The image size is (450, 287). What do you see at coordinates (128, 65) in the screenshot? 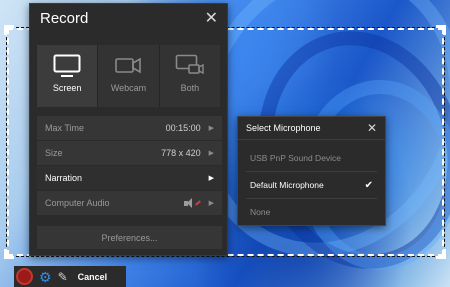
I see `webcam-icon` at bounding box center [128, 65].